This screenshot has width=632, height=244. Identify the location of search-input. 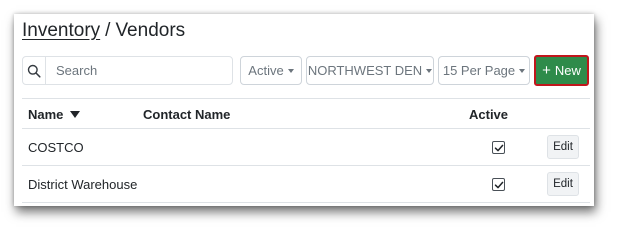
(139, 70).